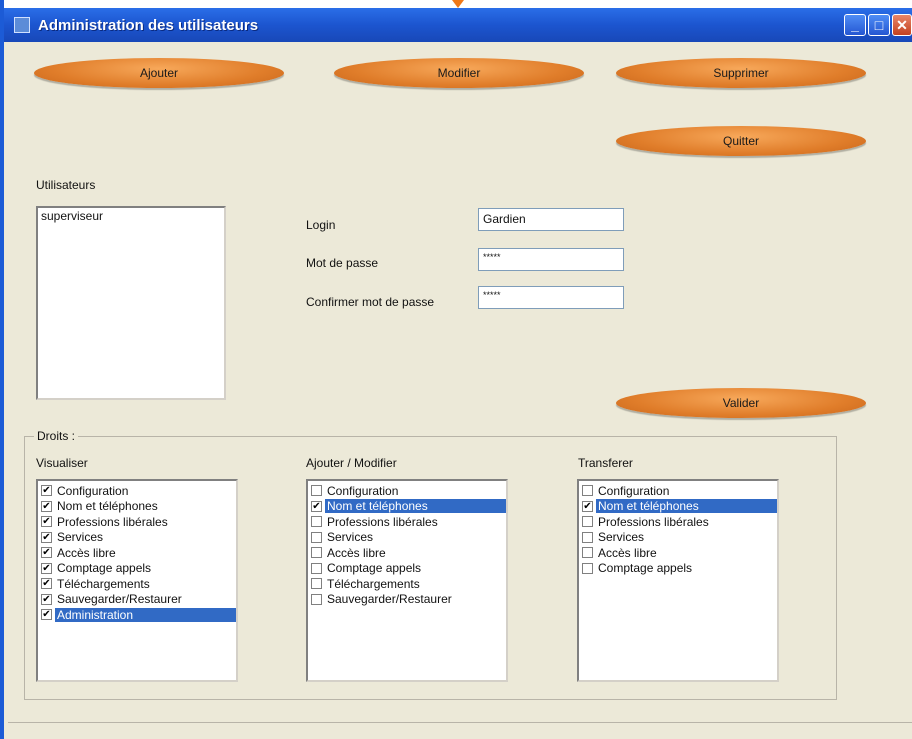 Image resolution: width=912 pixels, height=739 pixels. What do you see at coordinates (131, 216) in the screenshot?
I see `user-list-item: superviseur` at bounding box center [131, 216].